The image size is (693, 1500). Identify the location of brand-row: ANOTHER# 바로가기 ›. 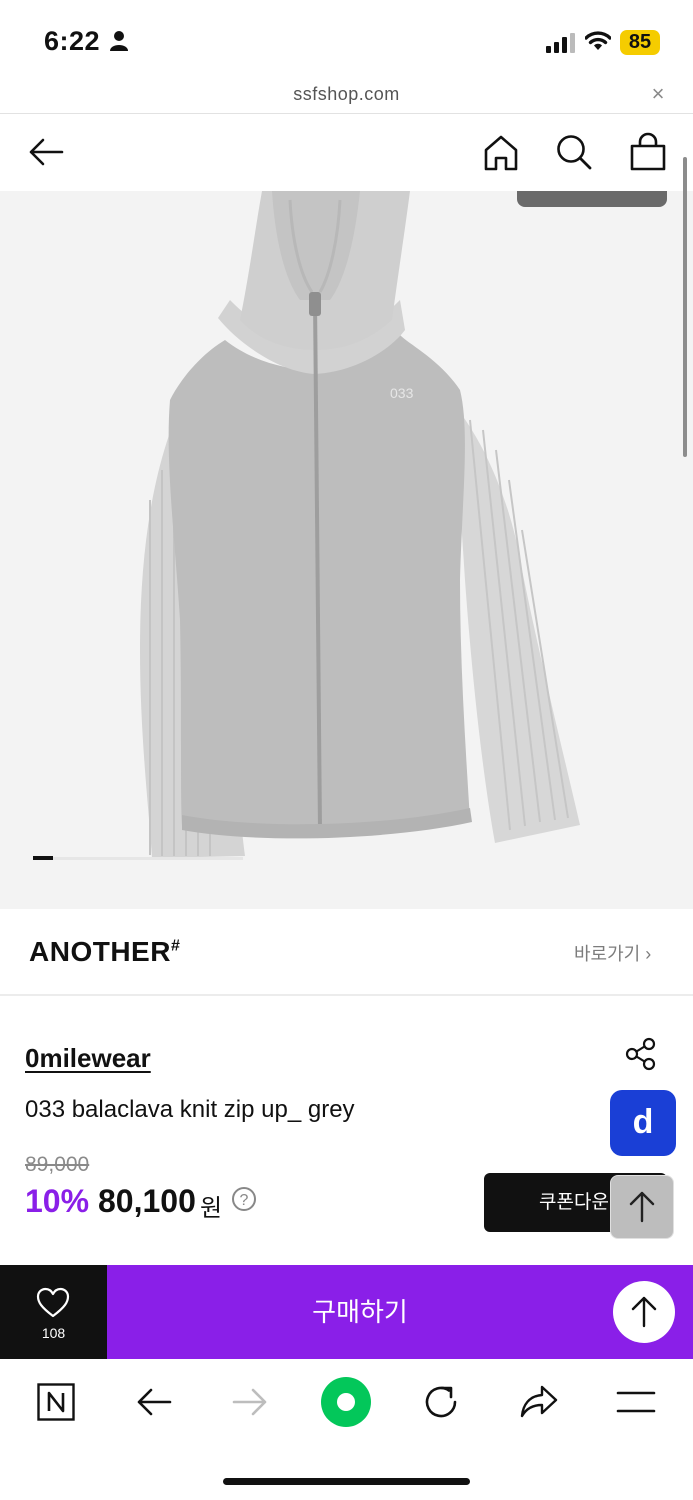
(346, 952).